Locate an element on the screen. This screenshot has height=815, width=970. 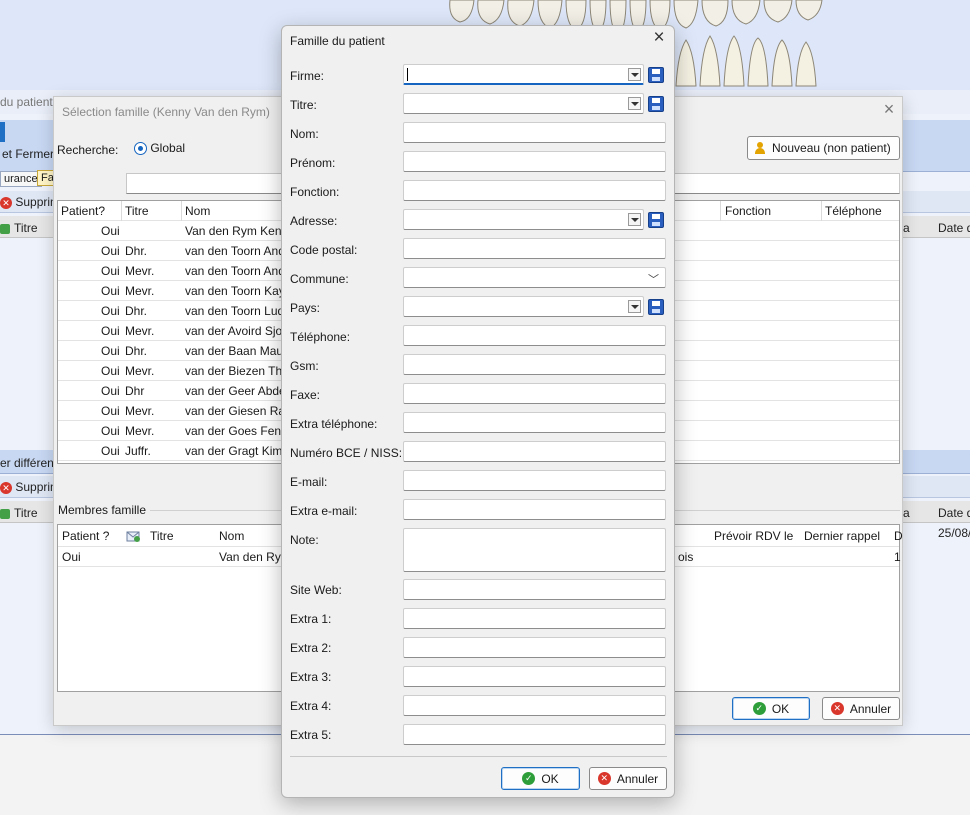
extra-2-field is located at coordinates (534, 647).